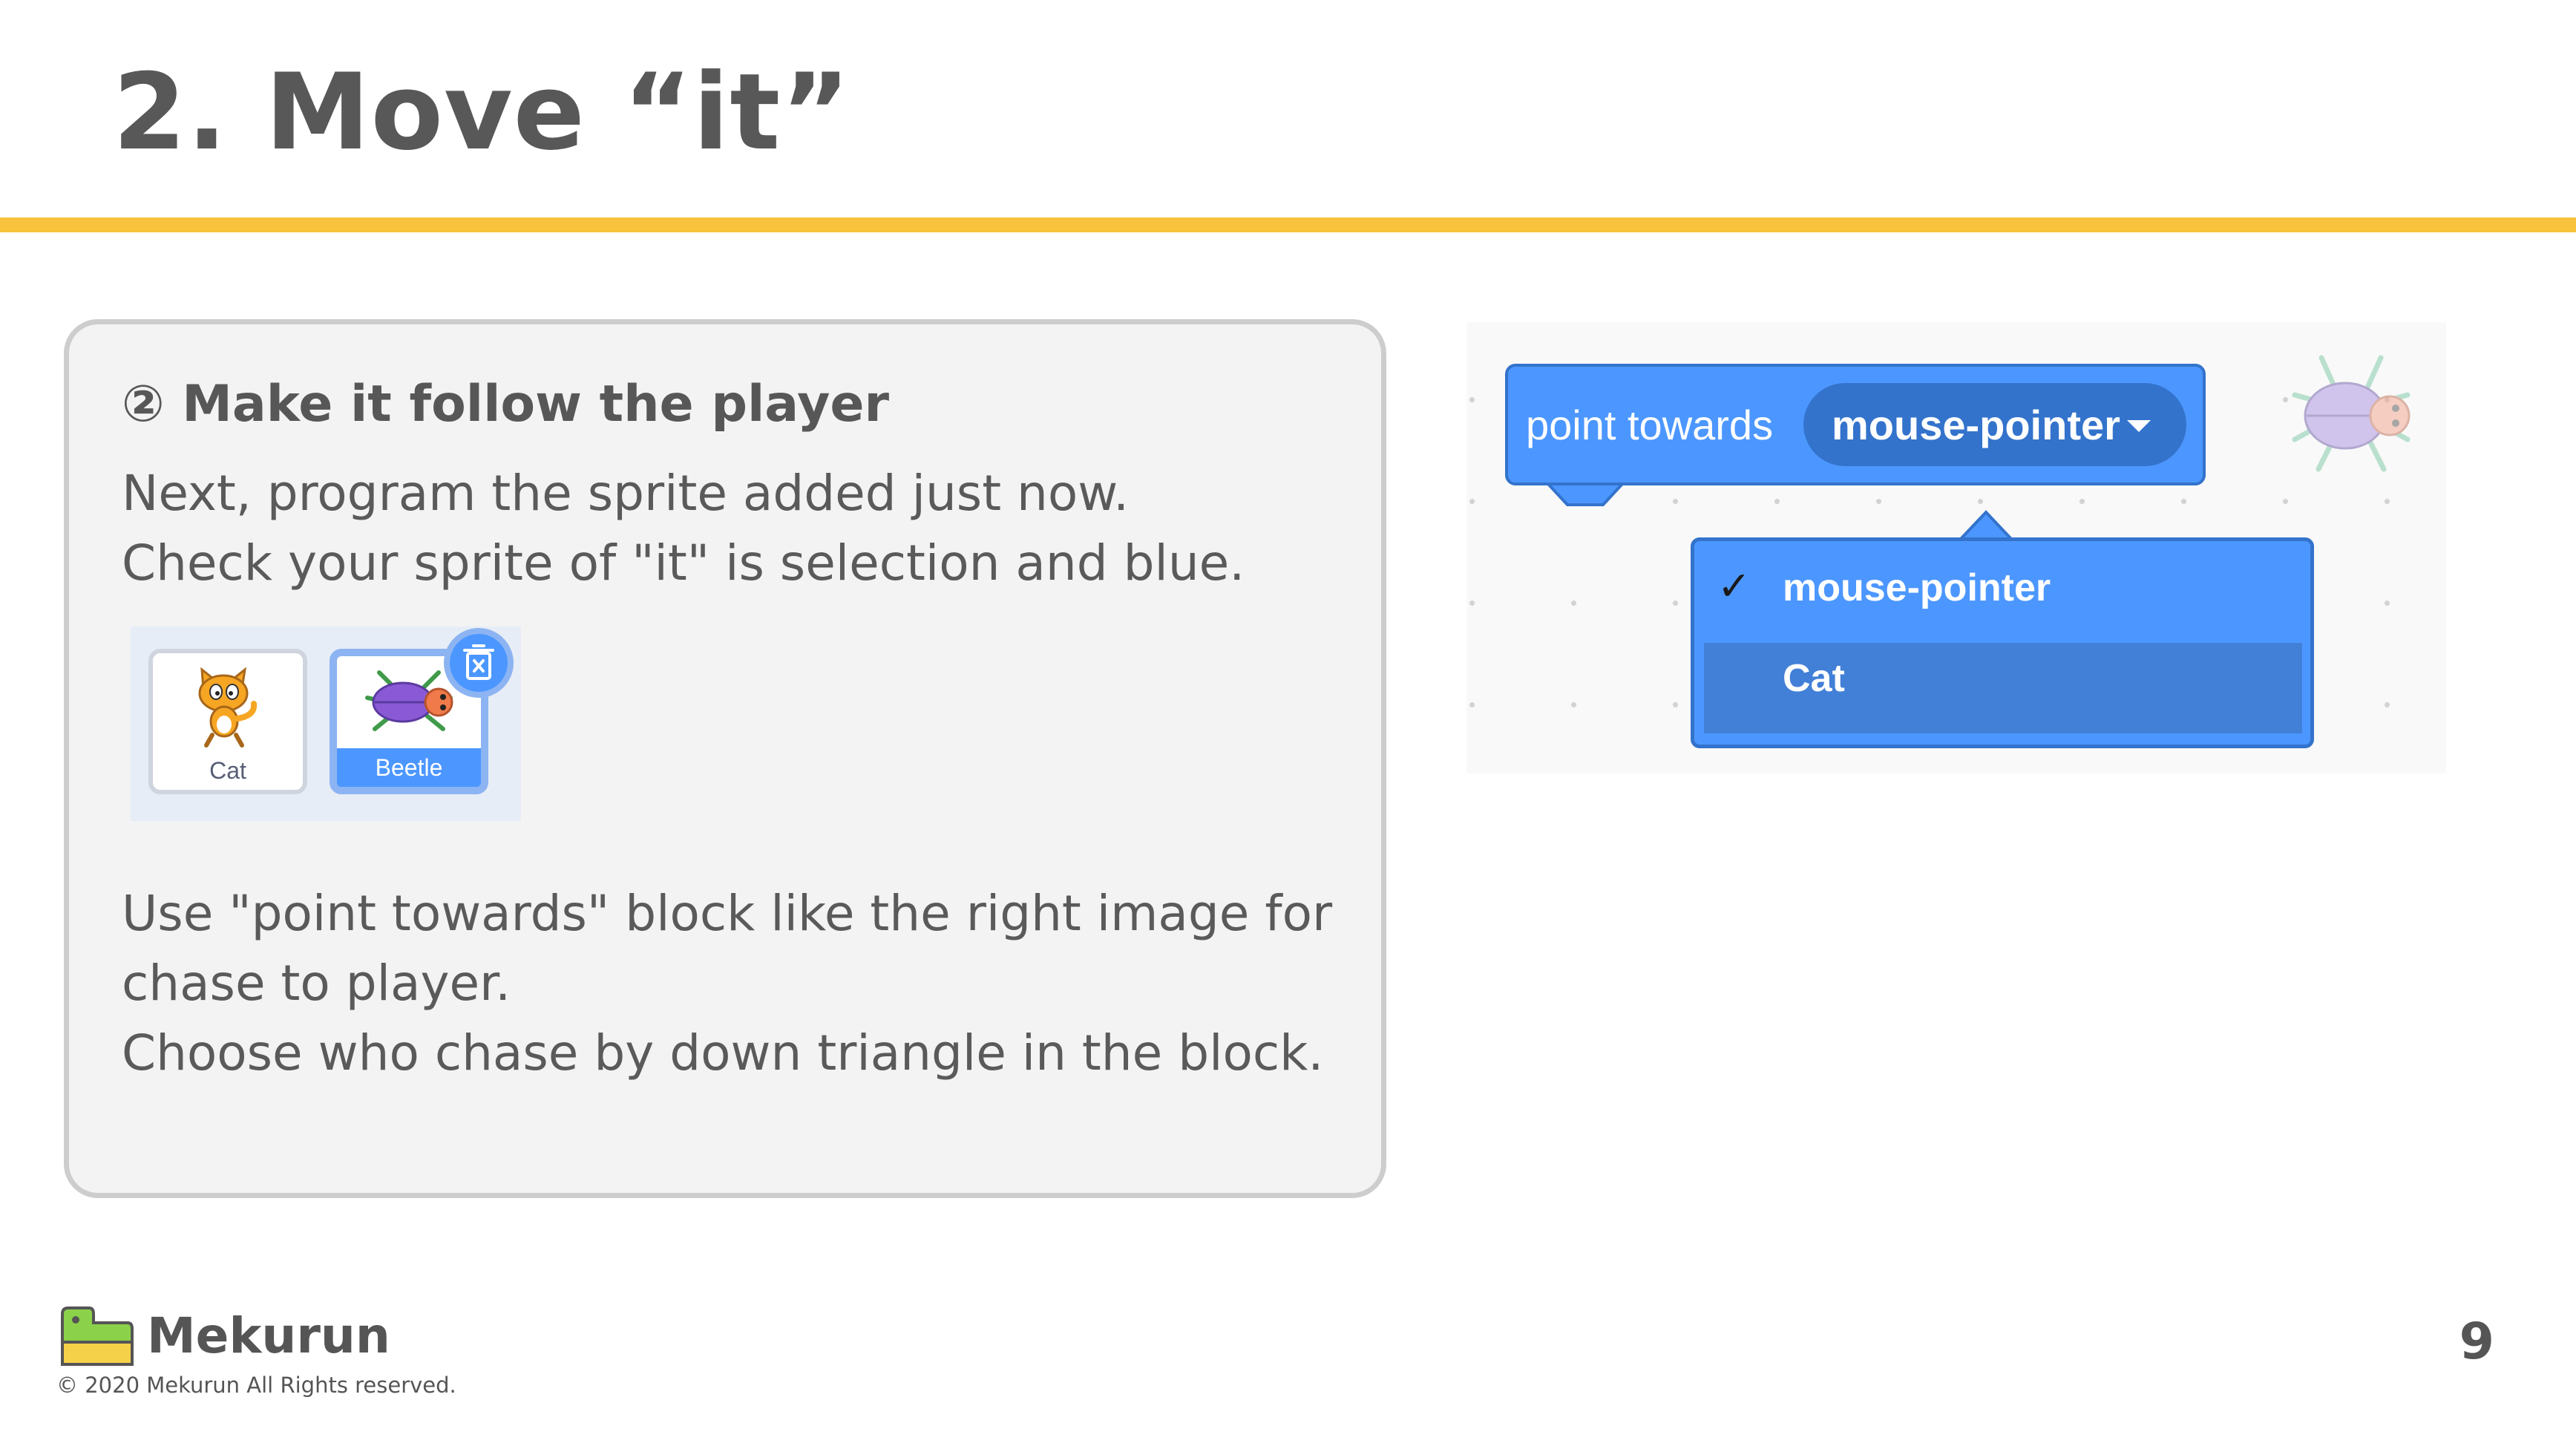 The image size is (2576, 1449). I want to click on trash-icon, so click(478, 662).